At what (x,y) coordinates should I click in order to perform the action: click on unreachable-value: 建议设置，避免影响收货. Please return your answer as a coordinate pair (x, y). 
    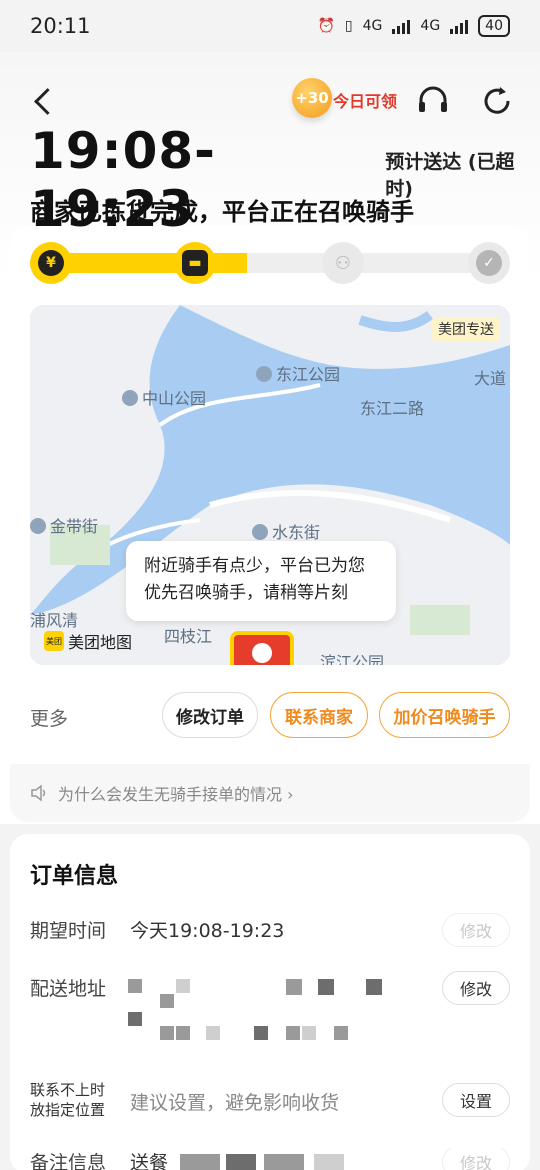
    Looking at the image, I should click on (235, 1103).